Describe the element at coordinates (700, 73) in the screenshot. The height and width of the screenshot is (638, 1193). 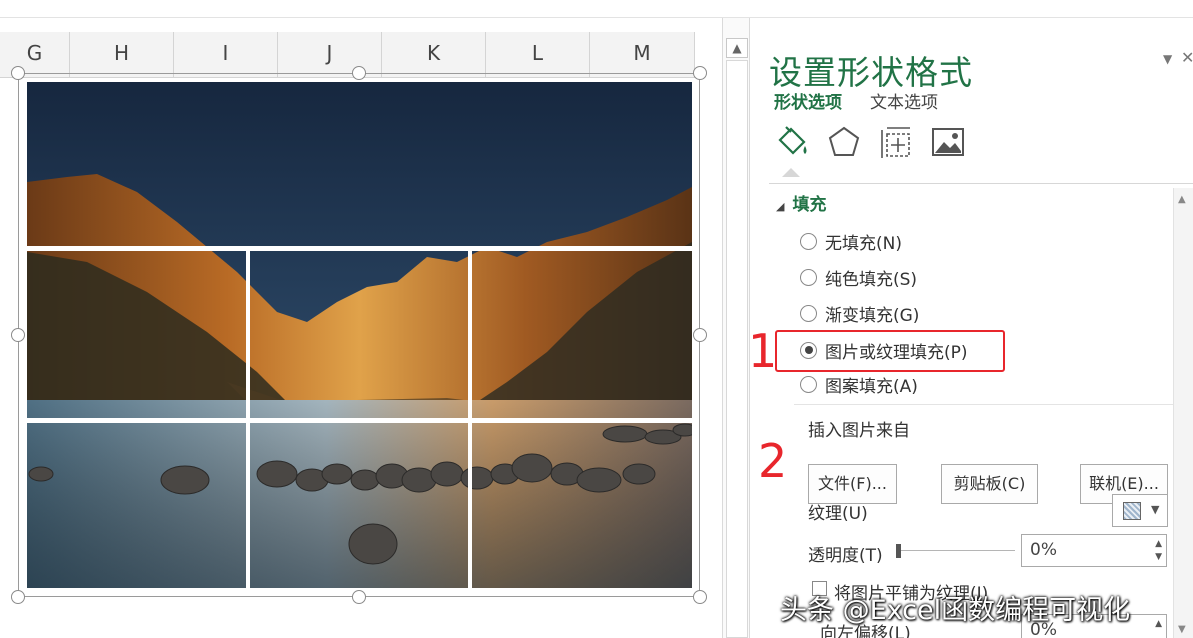
I see `resize-handle-top-right` at that location.